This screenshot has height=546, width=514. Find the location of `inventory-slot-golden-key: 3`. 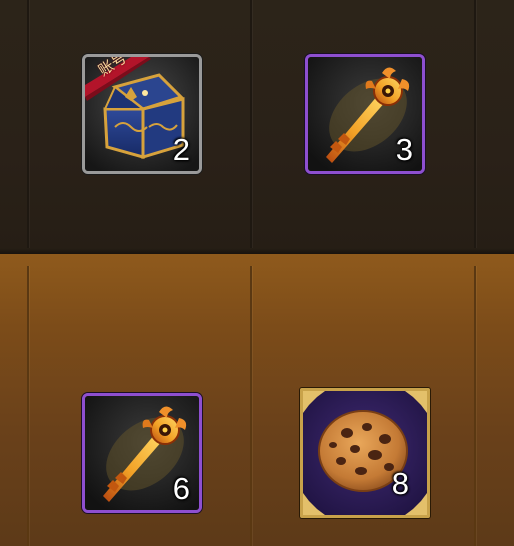

inventory-slot-golden-key: 3 is located at coordinates (365, 114).